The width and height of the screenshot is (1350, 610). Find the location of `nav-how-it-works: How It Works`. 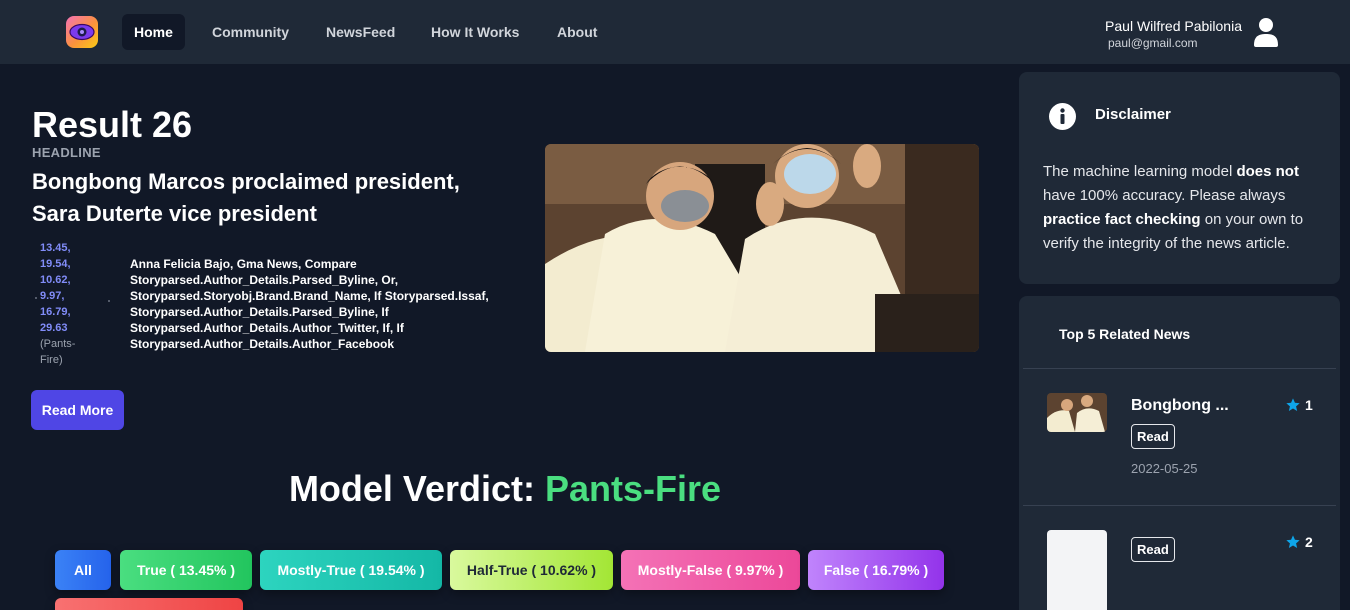

nav-how-it-works: How It Works is located at coordinates (475, 32).